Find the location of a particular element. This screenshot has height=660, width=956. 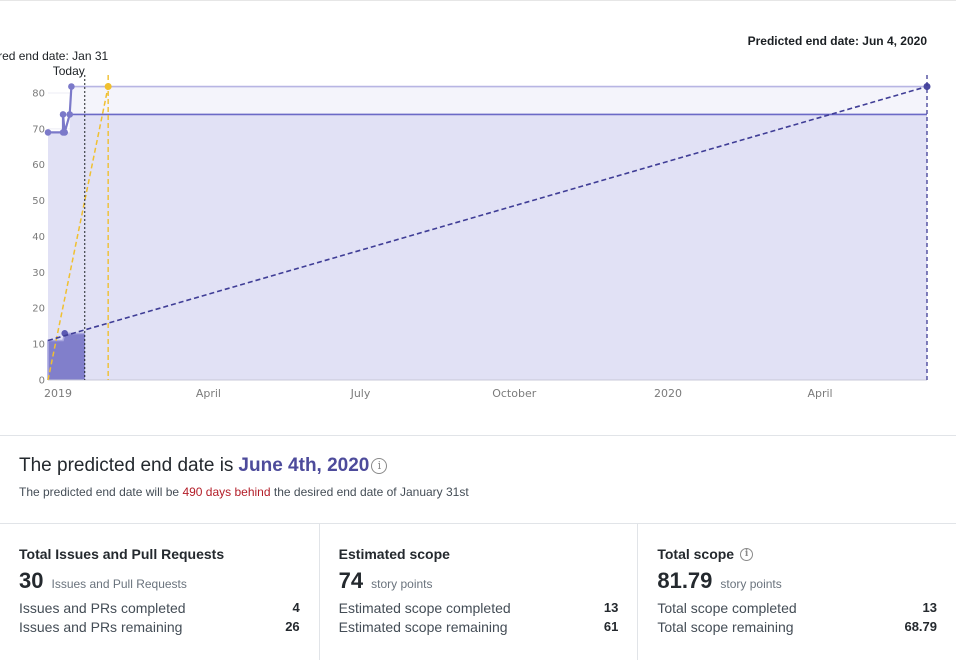

card-row: Issues and PRs completed 4 is located at coordinates (159, 608).